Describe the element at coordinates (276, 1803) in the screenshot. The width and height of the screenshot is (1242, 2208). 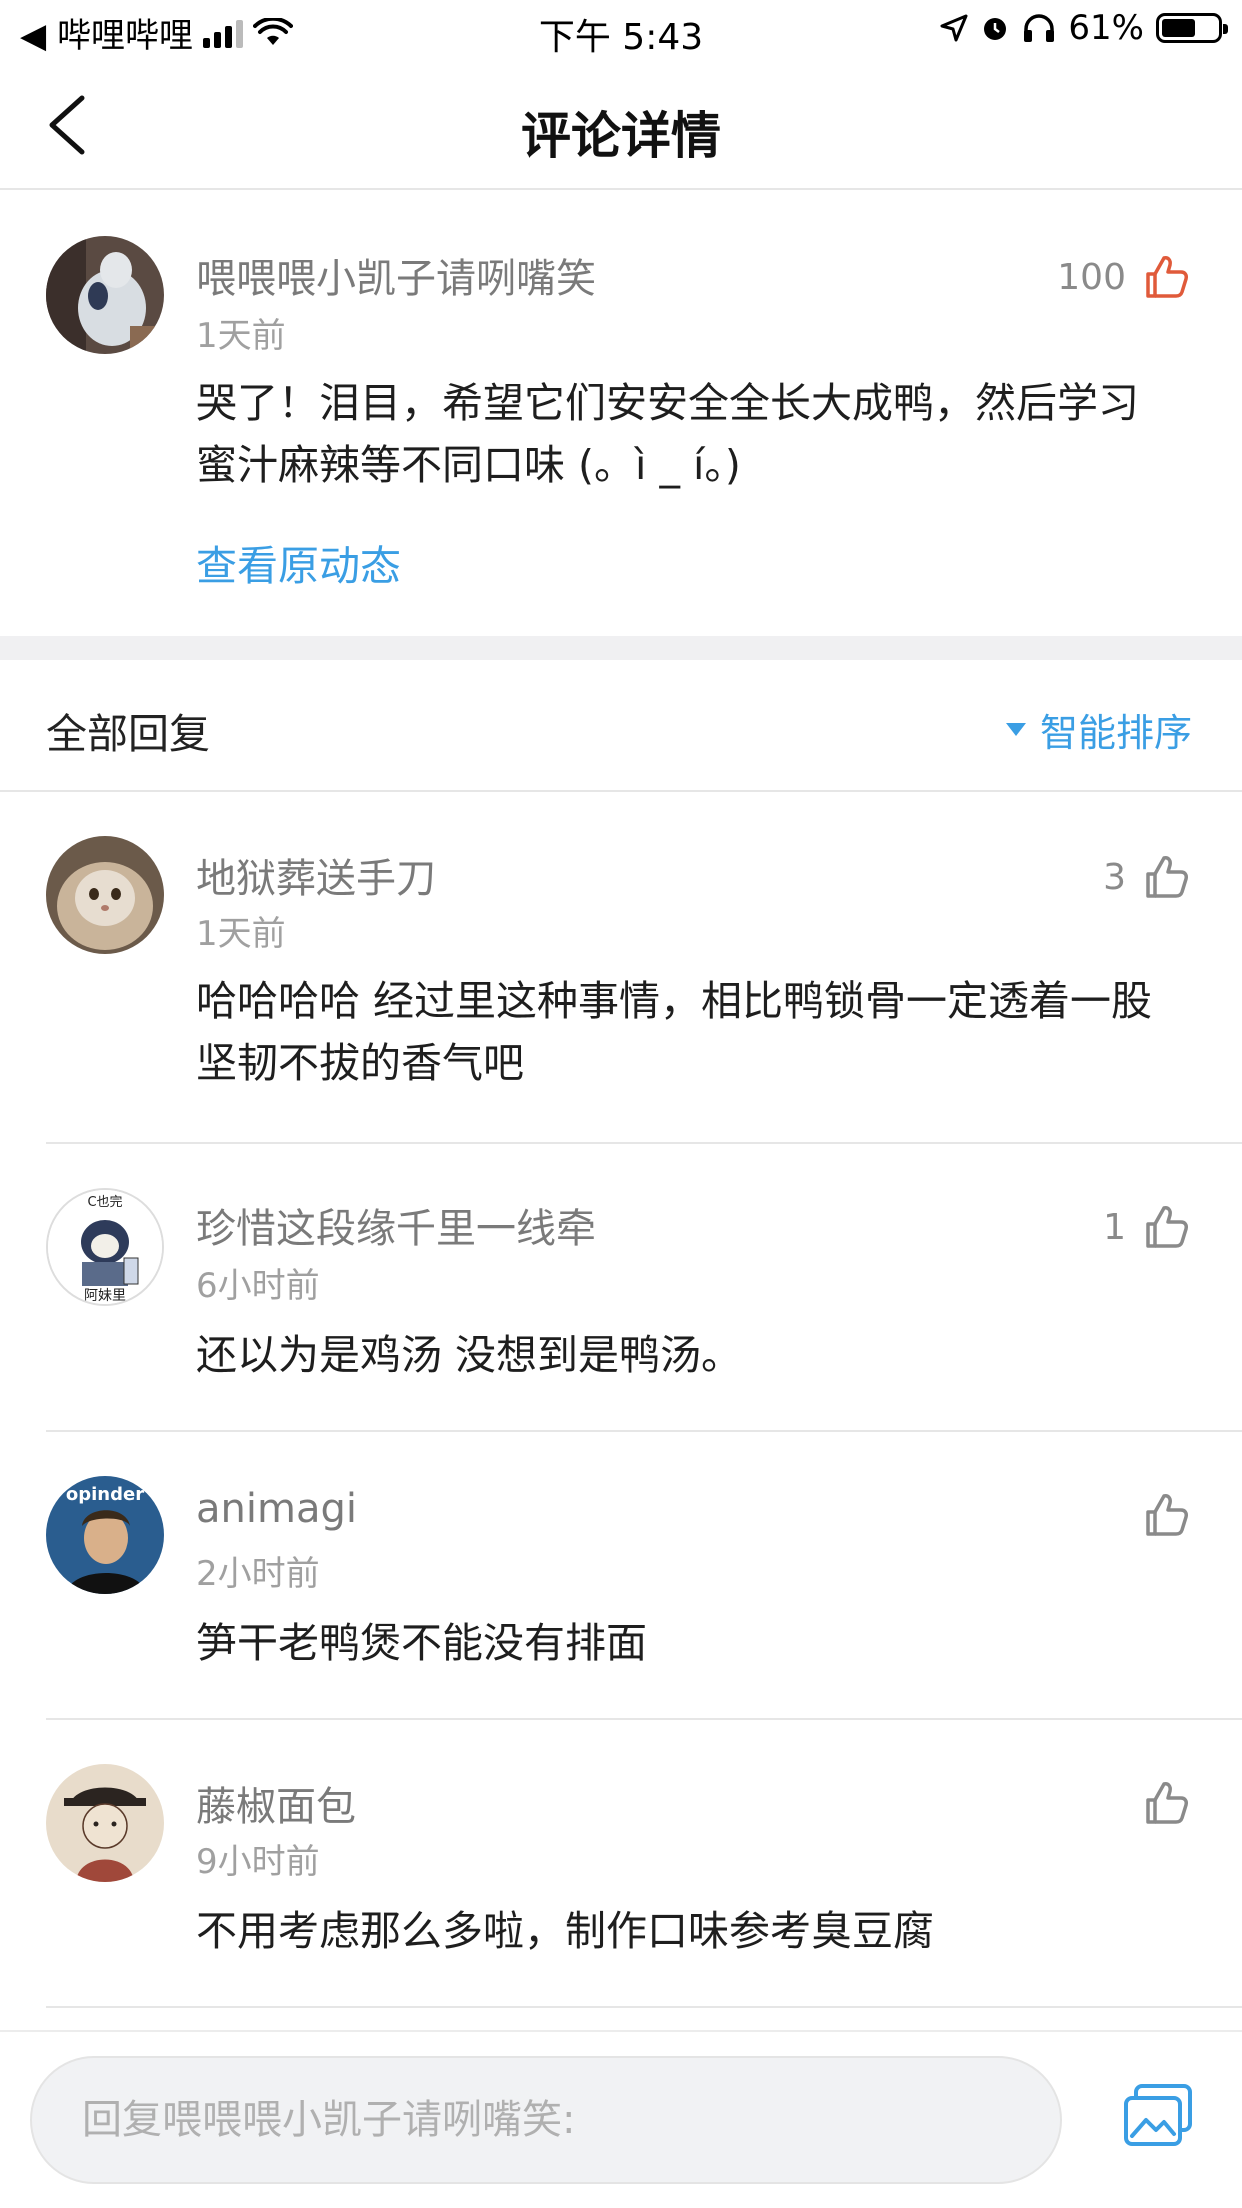
I see `reply-username: 藤椒面包` at that location.